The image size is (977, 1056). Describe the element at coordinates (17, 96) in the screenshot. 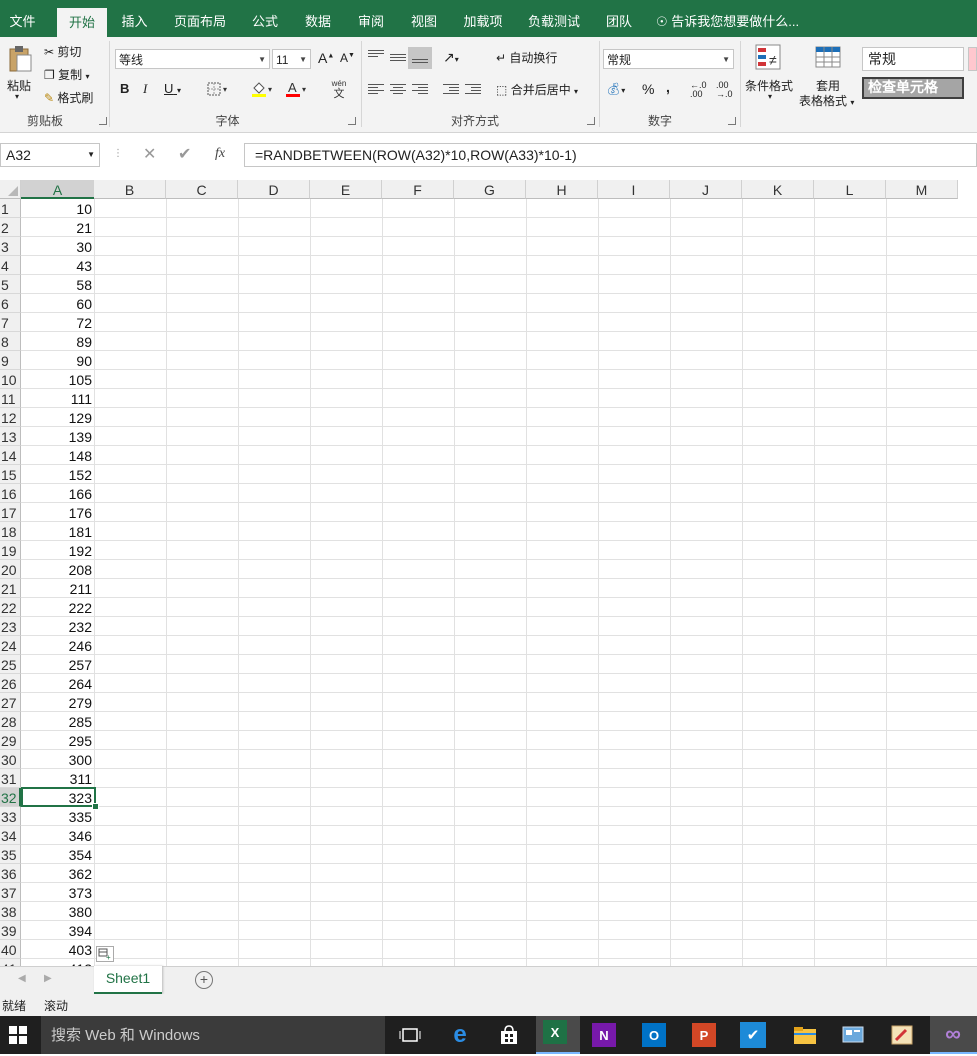

I see `paste-dropdown-icon: ▾` at that location.